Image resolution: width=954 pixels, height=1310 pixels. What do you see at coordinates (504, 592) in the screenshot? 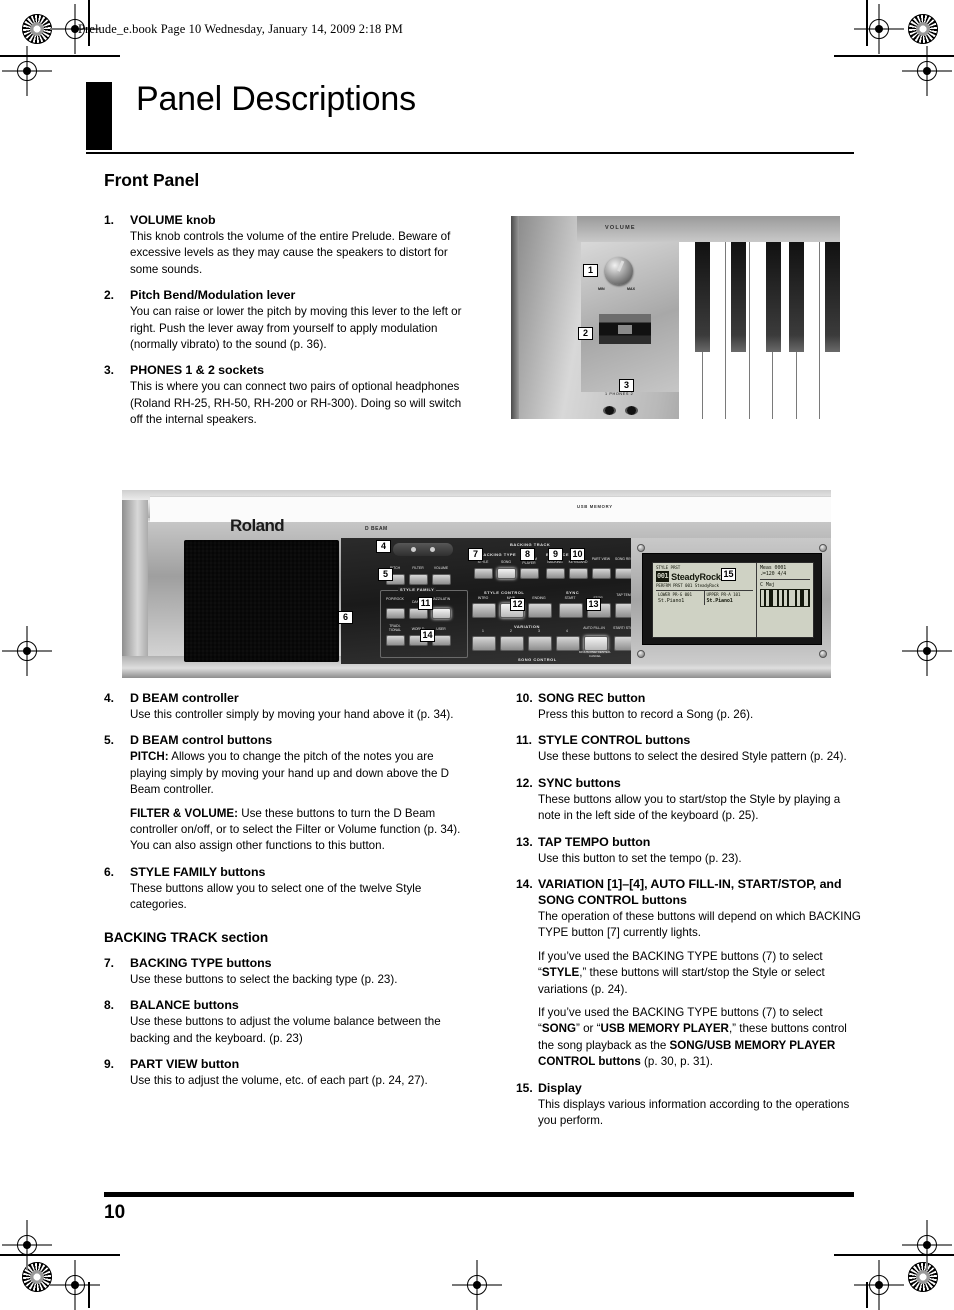
I see `style-control-group-label: STYLE CONTROL` at bounding box center [504, 592].